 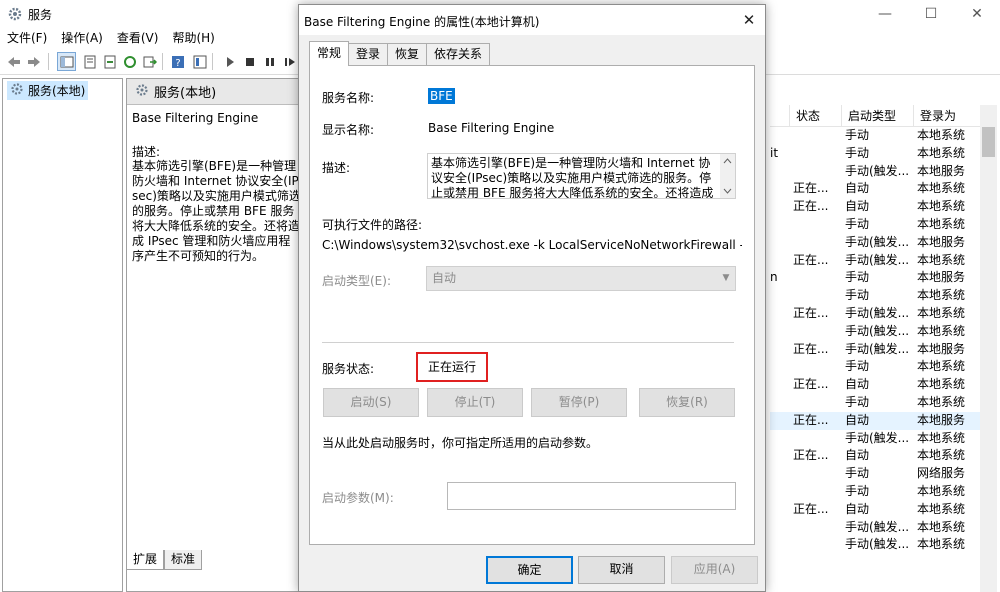 I want to click on column-status: 状态, so click(x=816, y=116).